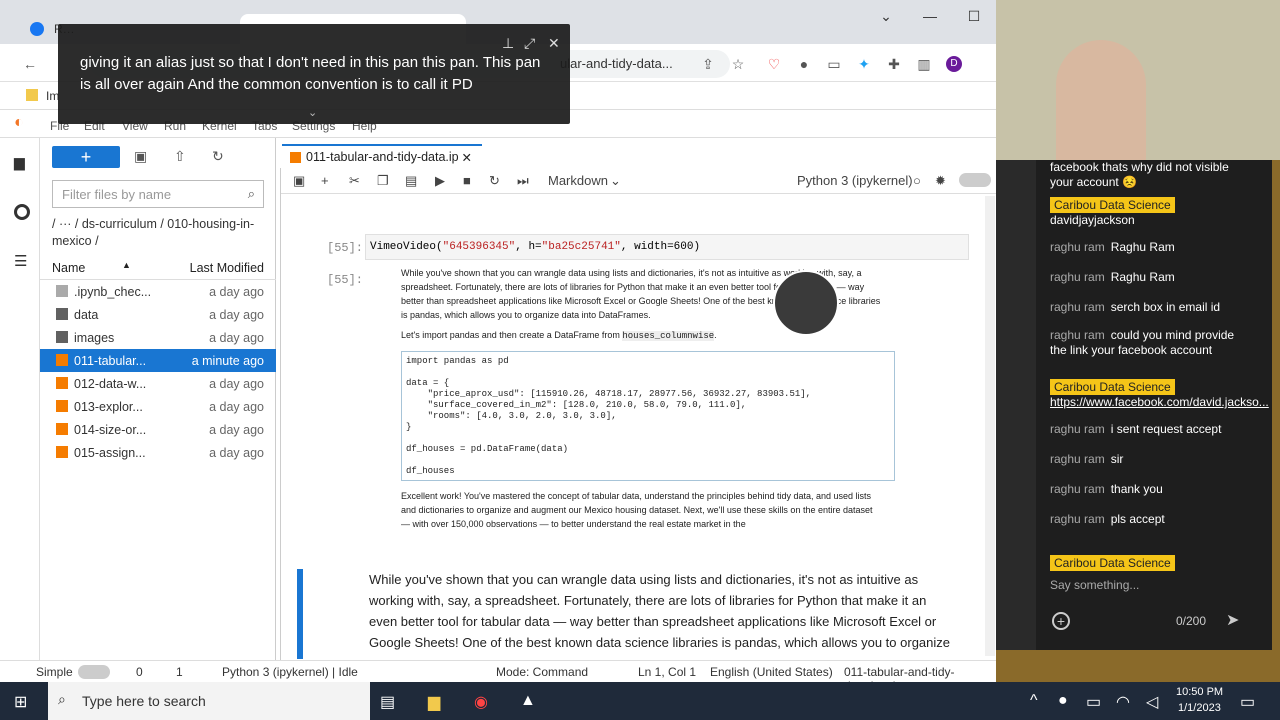 This screenshot has height=720, width=1280. What do you see at coordinates (494, 181) in the screenshot?
I see `restart-icon: ↻` at bounding box center [494, 181].